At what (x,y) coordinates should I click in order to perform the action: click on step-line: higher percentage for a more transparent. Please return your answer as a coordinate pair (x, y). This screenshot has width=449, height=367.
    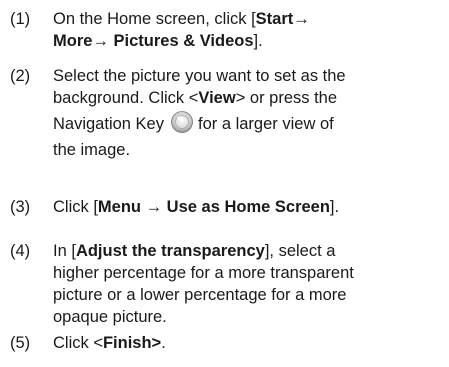
    Looking at the image, I should click on (249, 273).